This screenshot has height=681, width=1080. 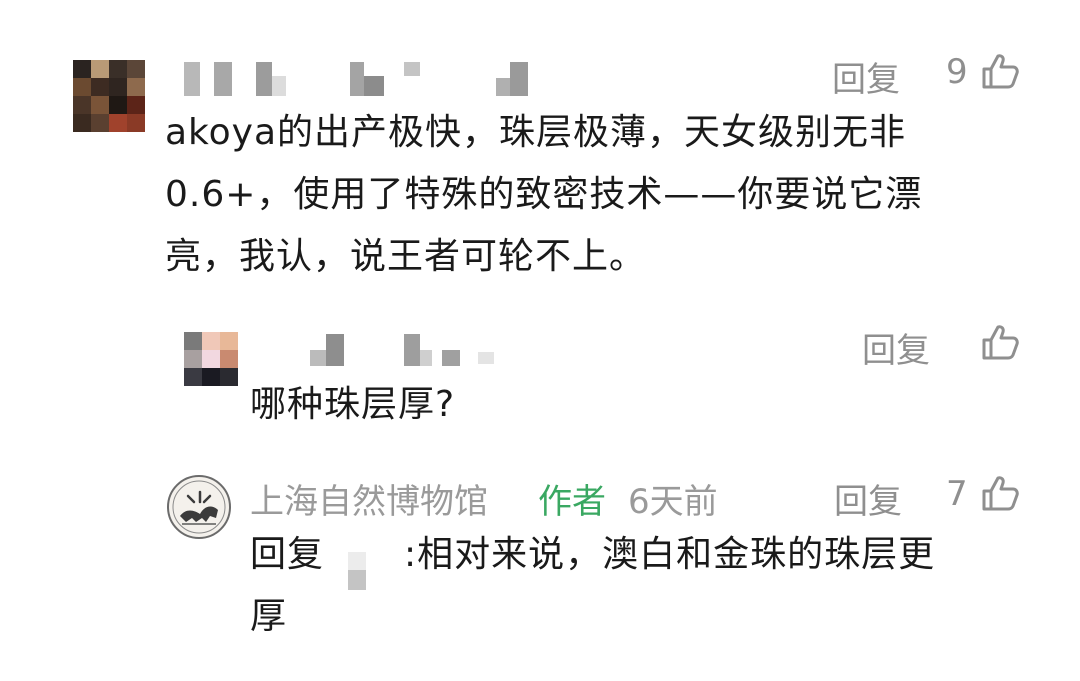 What do you see at coordinates (670, 554) in the screenshot?
I see `comment-text-line: :相对来说，澳白和金珠的珠层更` at bounding box center [670, 554].